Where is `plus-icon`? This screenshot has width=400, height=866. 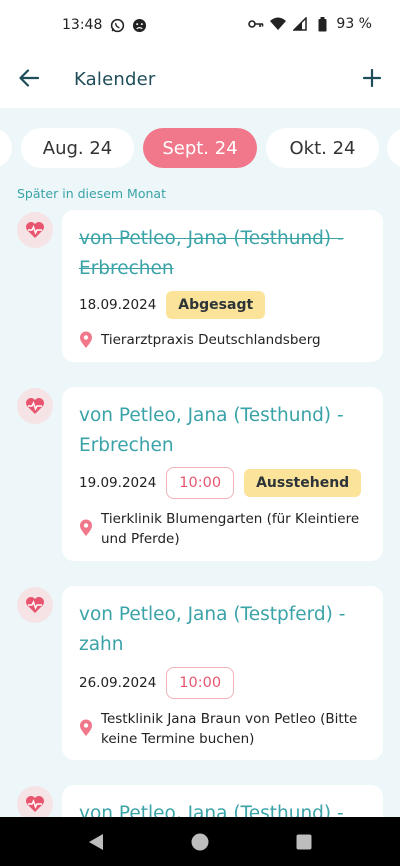
plus-icon is located at coordinates (372, 78).